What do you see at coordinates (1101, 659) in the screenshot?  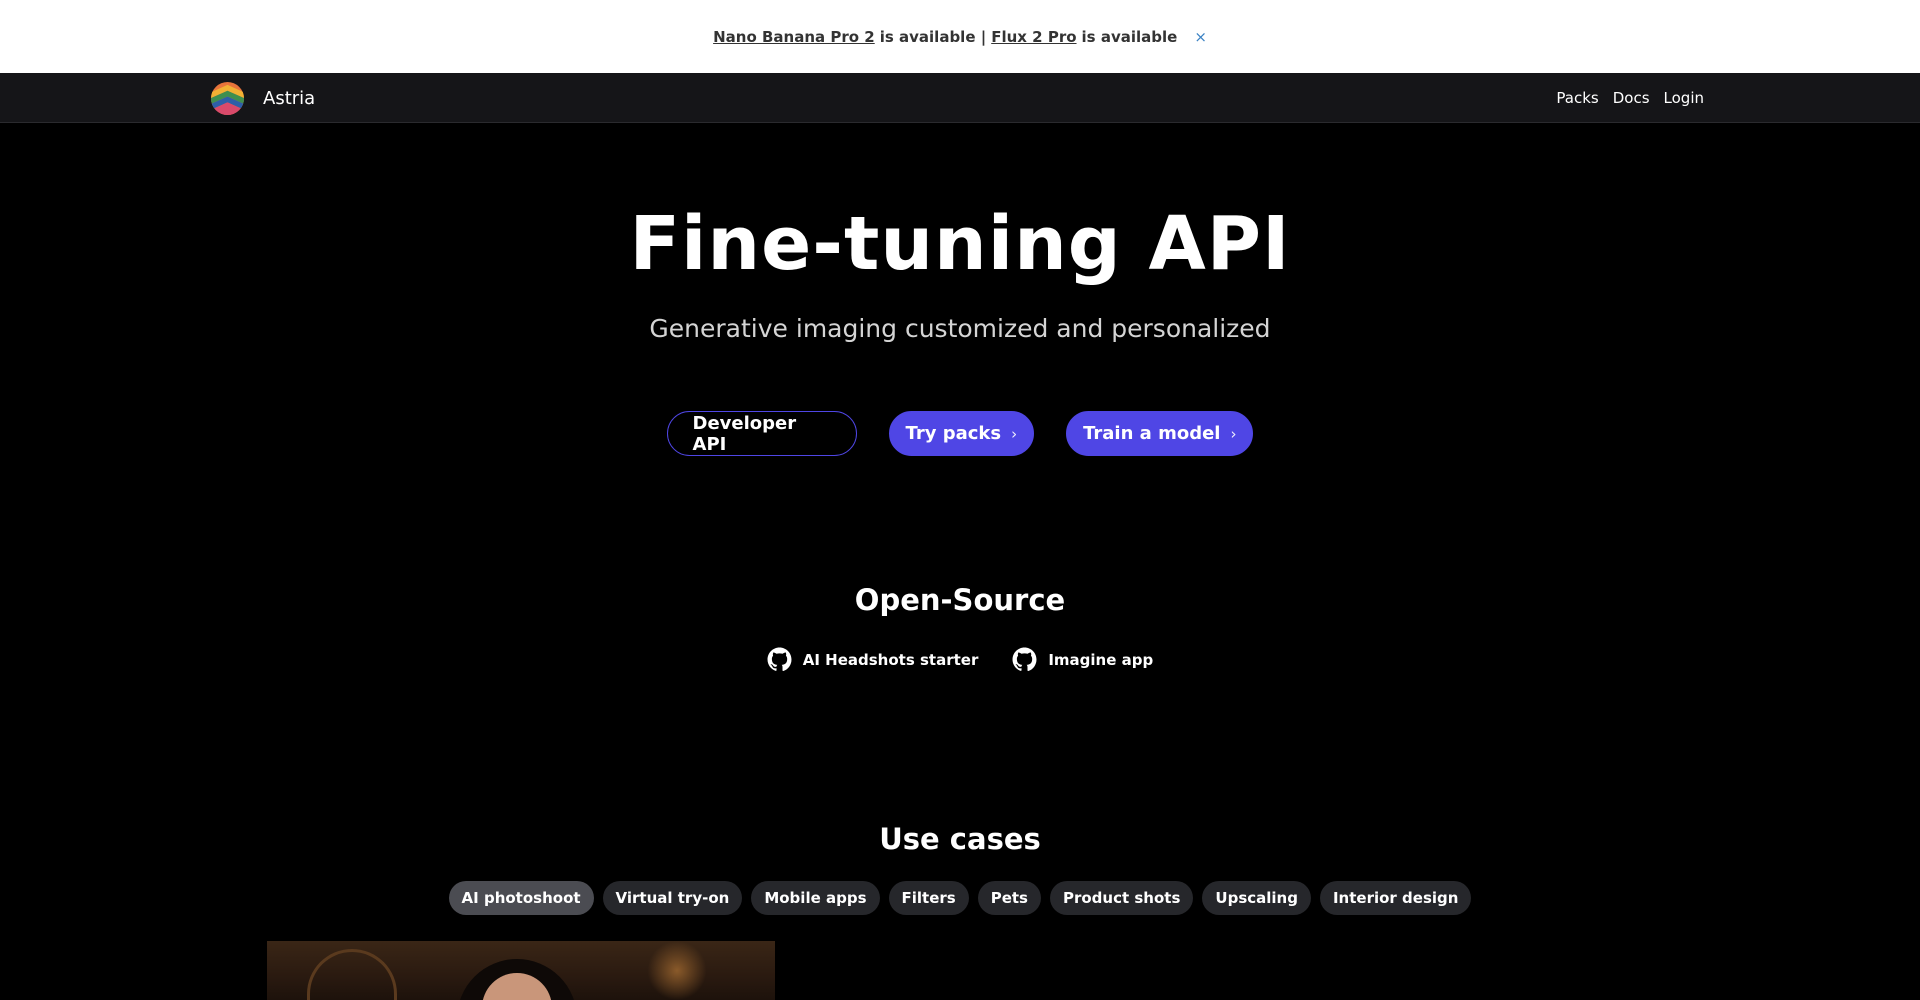 I see `imagine-app-label: Imagine app` at bounding box center [1101, 659].